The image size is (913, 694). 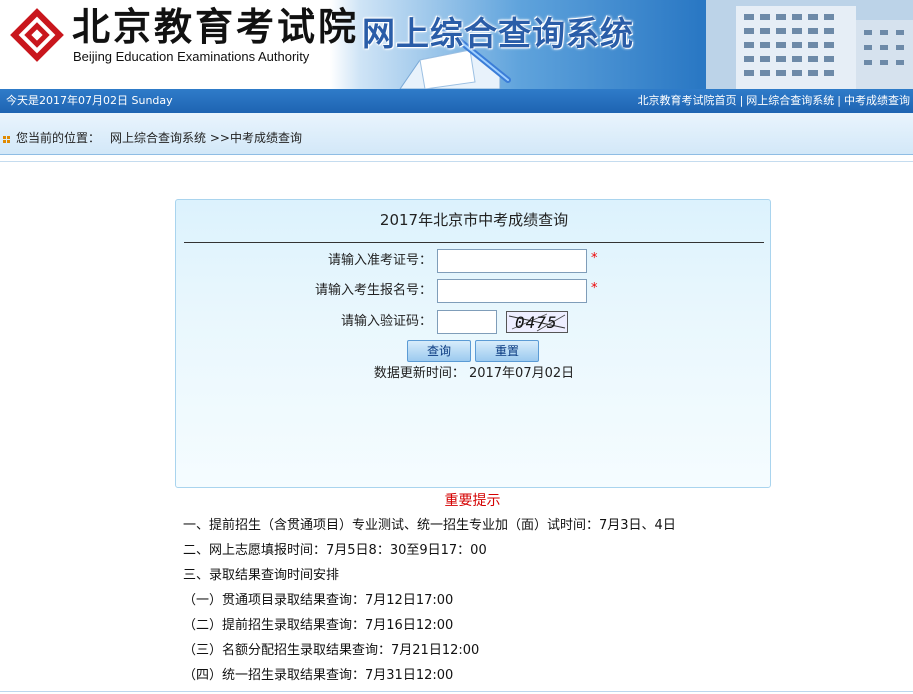 I want to click on notice-line: 二、网上志愿填报时间：7月5日8：30至9日17：00, so click(x=335, y=550).